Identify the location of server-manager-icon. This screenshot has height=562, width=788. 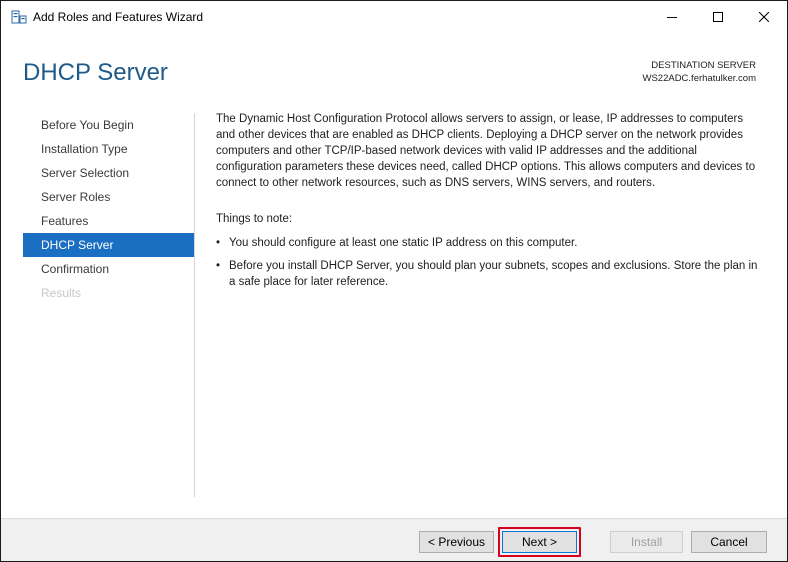
(19, 17).